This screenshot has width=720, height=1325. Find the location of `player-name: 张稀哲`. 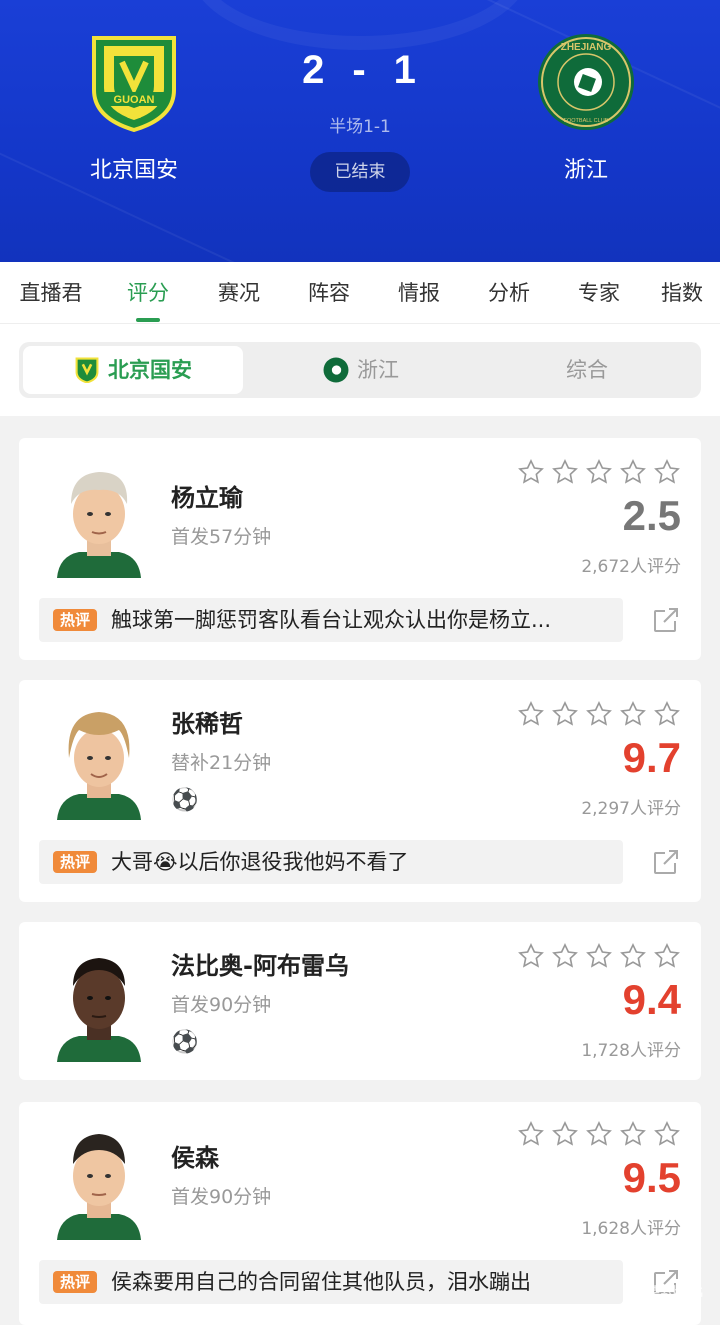

player-name: 张稀哲 is located at coordinates (207, 724).